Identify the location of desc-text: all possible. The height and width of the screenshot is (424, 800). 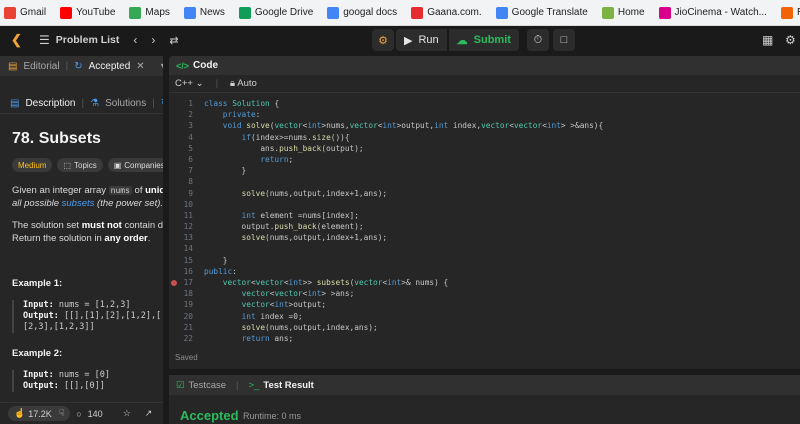
(37, 203).